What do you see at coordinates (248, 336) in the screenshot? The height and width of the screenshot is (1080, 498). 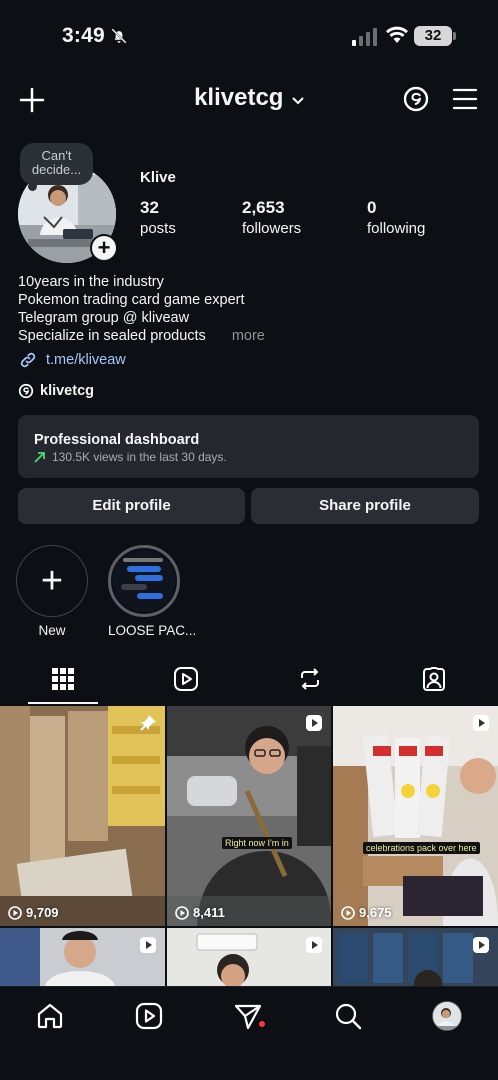 I see `bio-more-link: more` at bounding box center [248, 336].